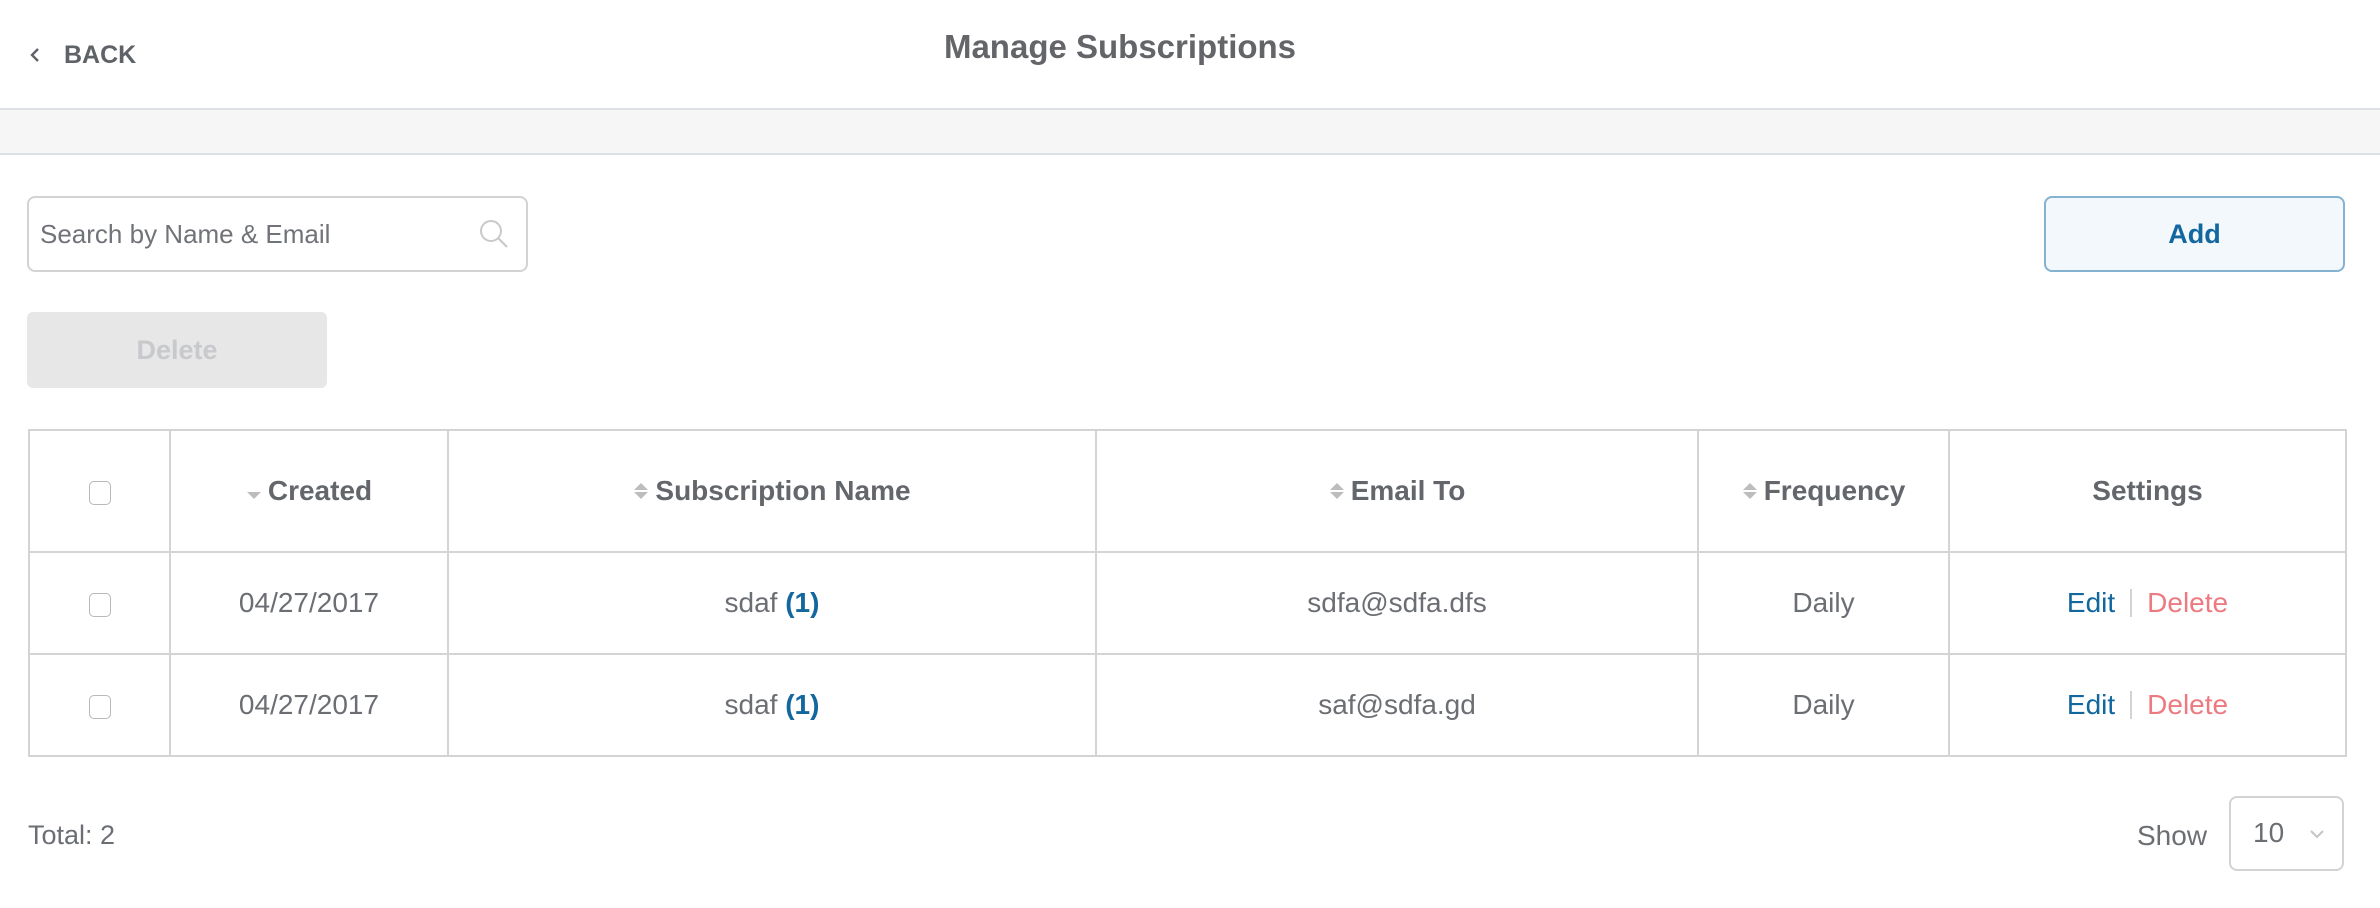 The height and width of the screenshot is (908, 2380). I want to click on chevron-down-icon, so click(2317, 834).